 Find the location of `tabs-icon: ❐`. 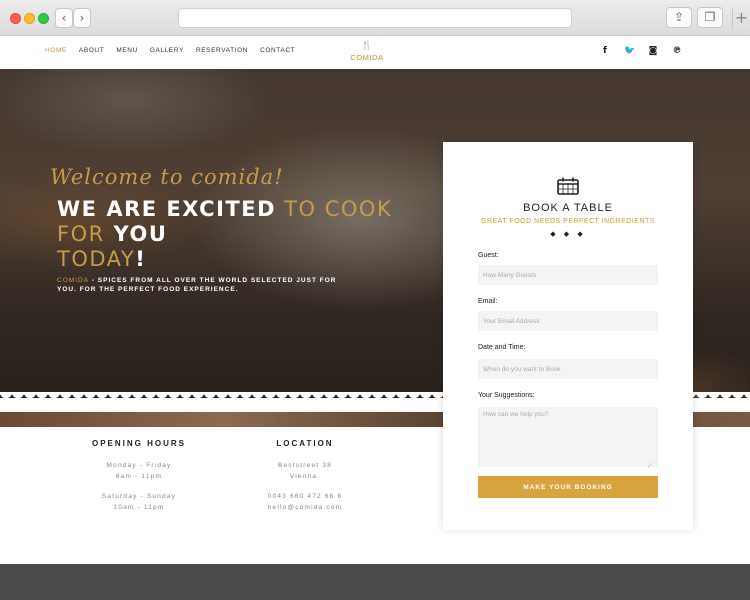

tabs-icon: ❐ is located at coordinates (710, 17).